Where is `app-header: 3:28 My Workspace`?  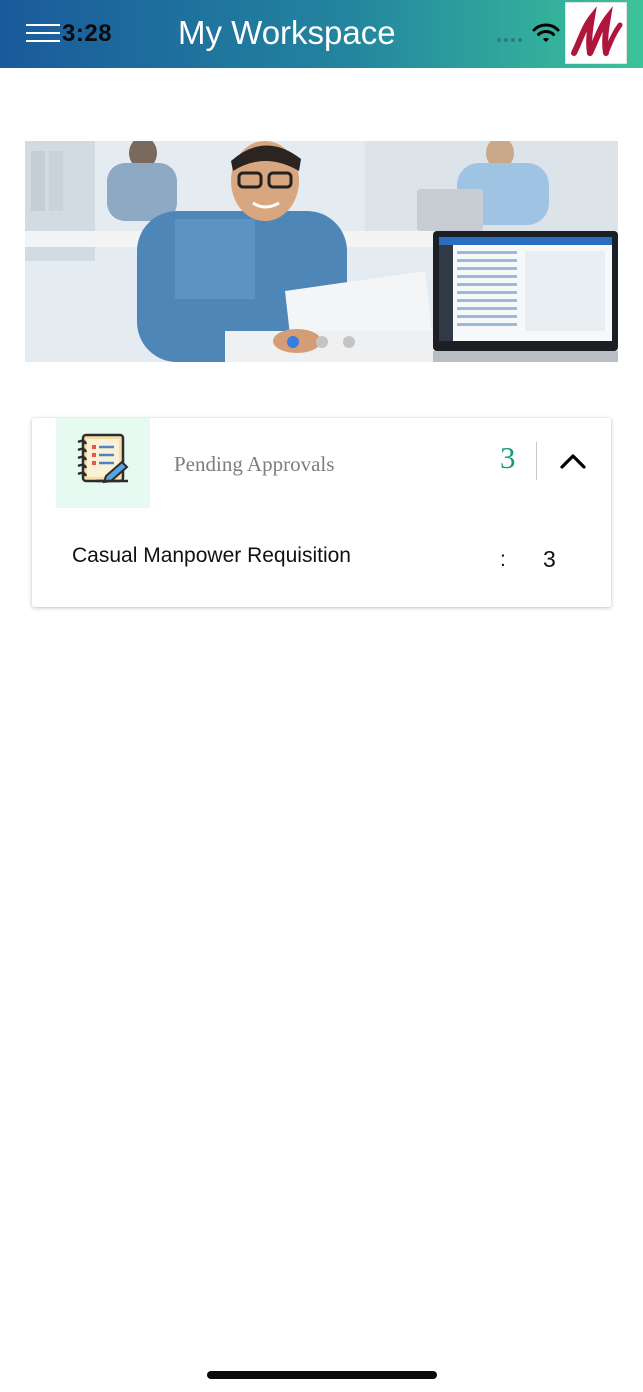
app-header: 3:28 My Workspace is located at coordinates (321, 34).